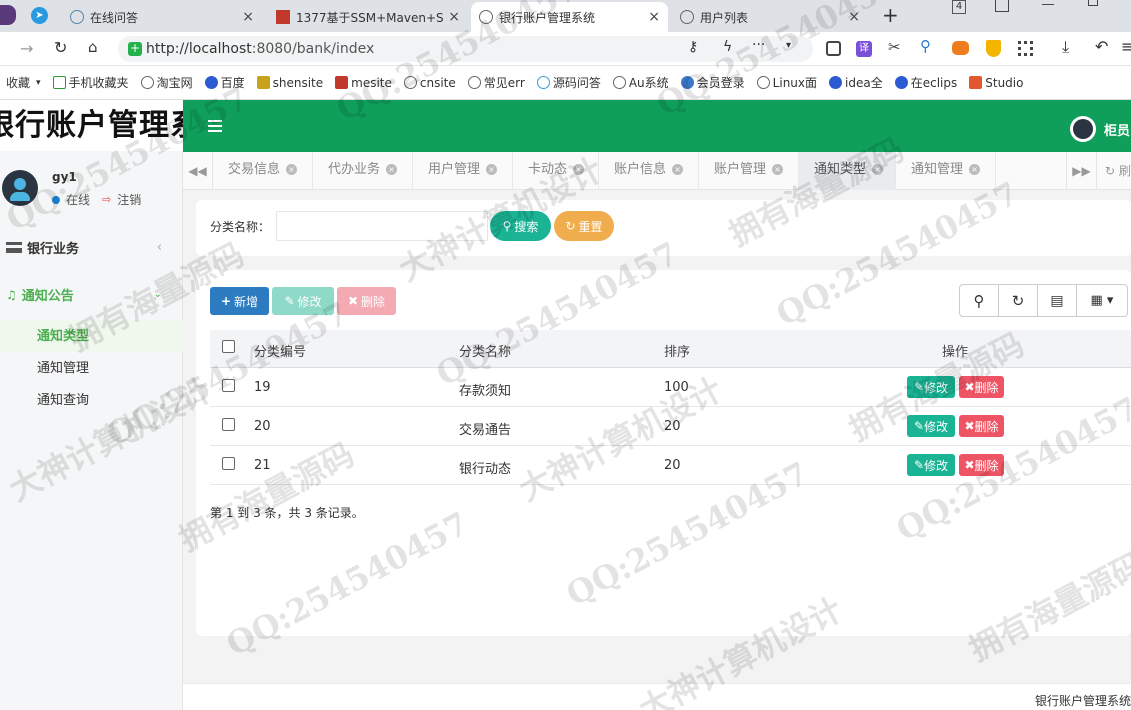  I want to click on scissors-icon: ✂, so click(894, 47).